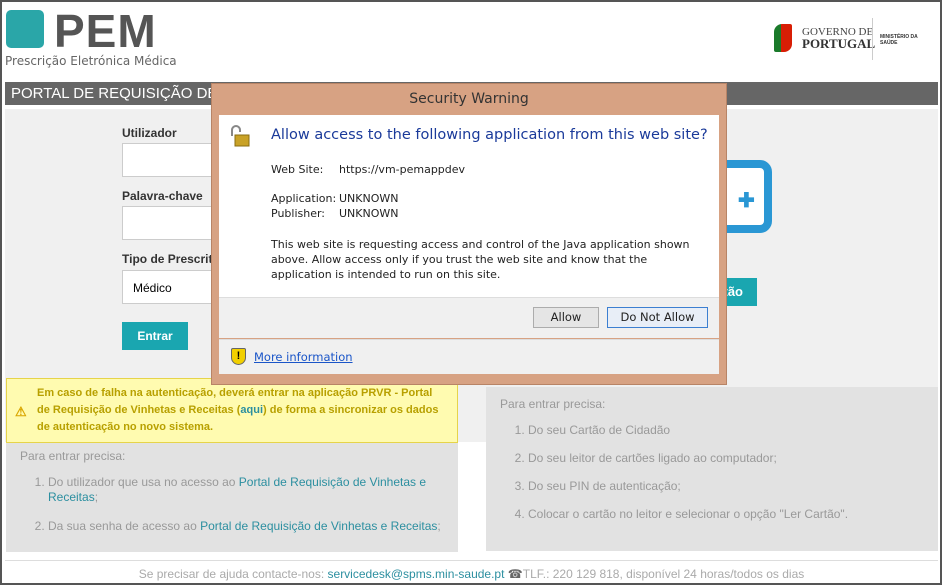 The image size is (942, 585). Describe the element at coordinates (240, 136) in the screenshot. I see `unlocked-padlock-icon` at that location.